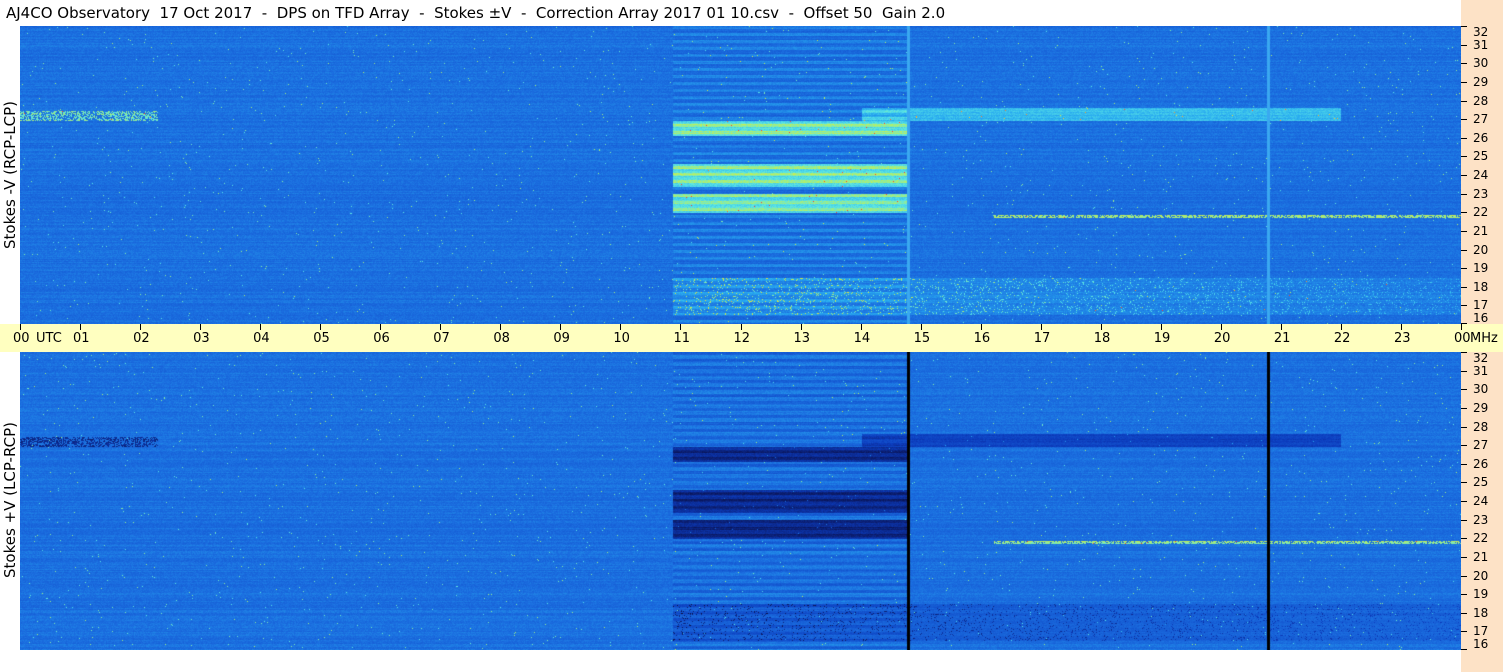 The width and height of the screenshot is (1503, 672). Describe the element at coordinates (1481, 305) in the screenshot. I see `freq-tick-label: 17` at that location.